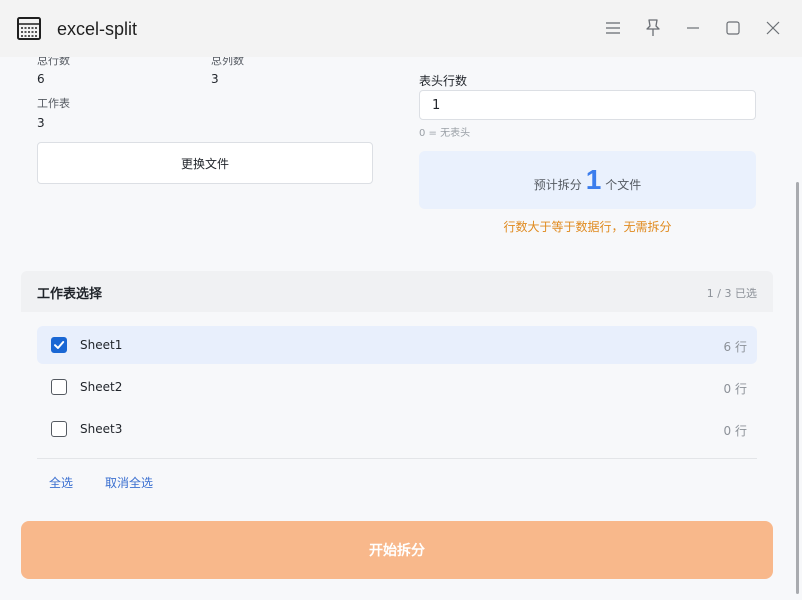 This screenshot has height=600, width=802. I want to click on change-file-button: 更换文件, so click(205, 163).